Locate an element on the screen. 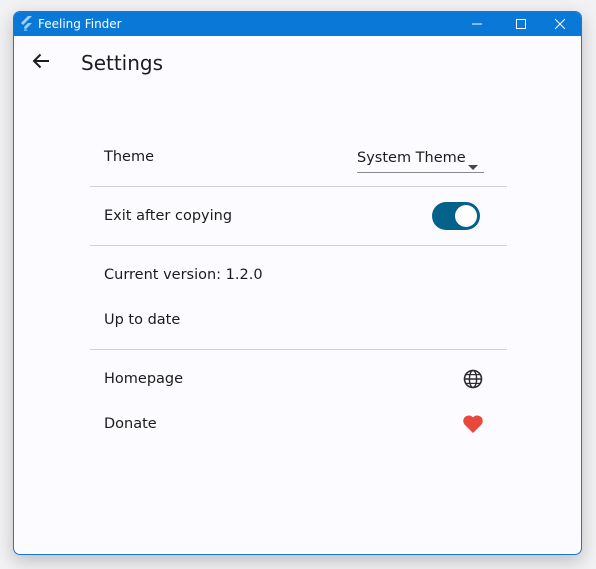 This screenshot has width=596, height=569. arrow-left-icon is located at coordinates (41, 63).